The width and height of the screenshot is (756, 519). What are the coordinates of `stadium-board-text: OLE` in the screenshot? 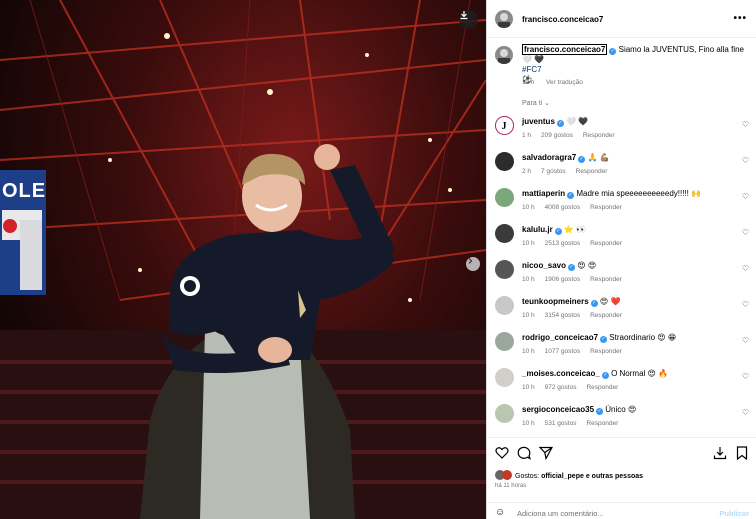 It's located at (24, 191).